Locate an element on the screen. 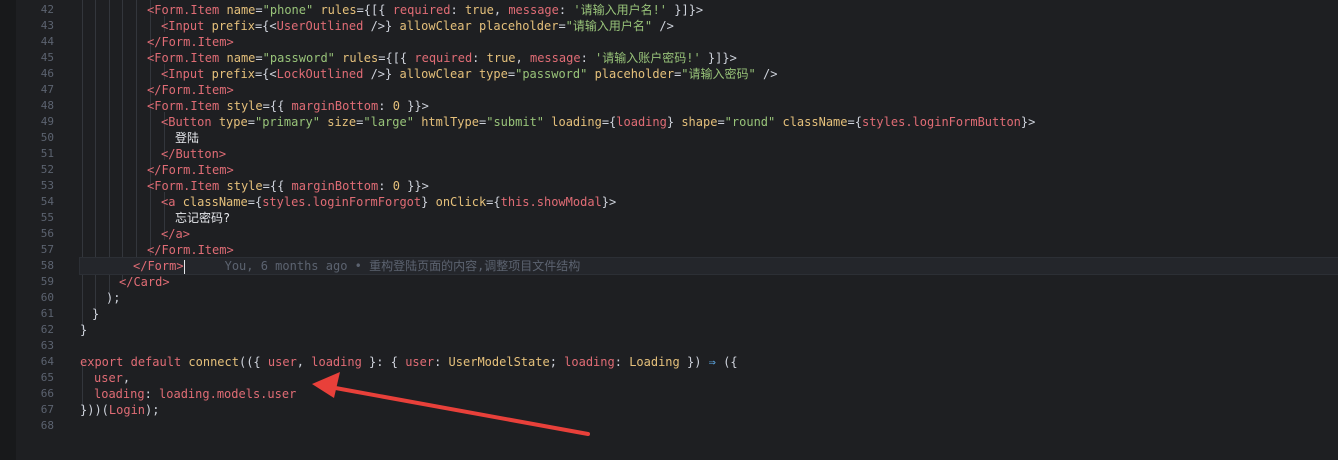 The width and height of the screenshot is (1338, 460). token: styles.loginFormForgot is located at coordinates (342, 202).